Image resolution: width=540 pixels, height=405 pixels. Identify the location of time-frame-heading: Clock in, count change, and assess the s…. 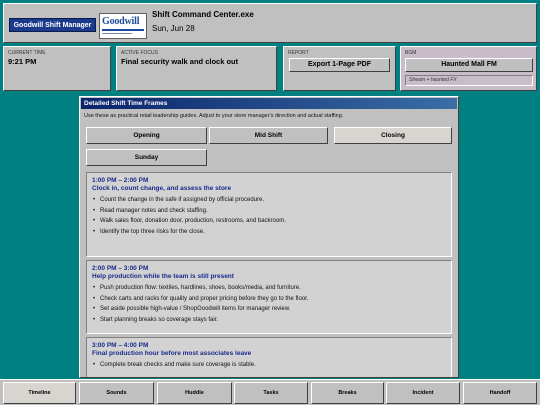
(162, 188).